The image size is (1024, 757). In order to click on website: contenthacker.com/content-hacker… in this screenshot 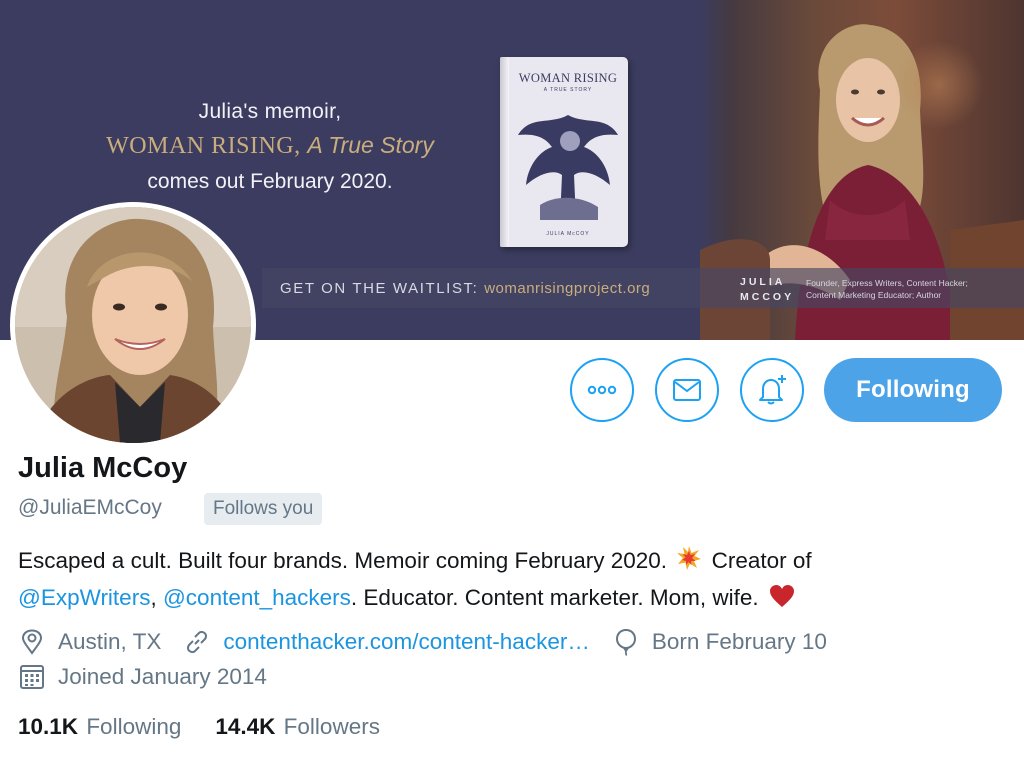, I will do `click(386, 642)`.